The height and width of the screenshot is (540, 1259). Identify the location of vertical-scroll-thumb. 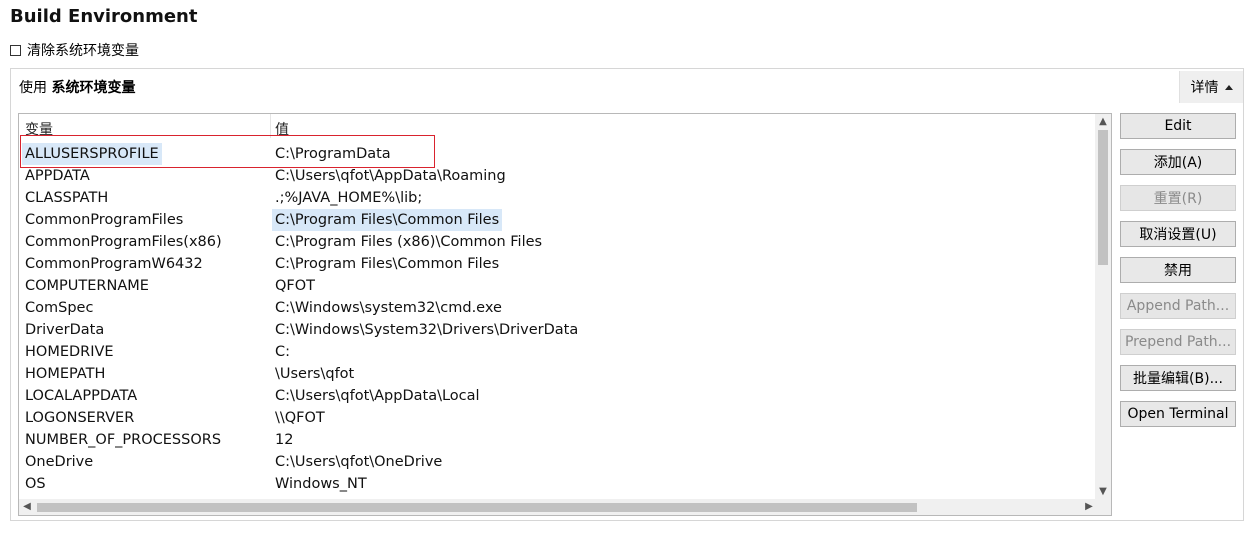
(1103, 197).